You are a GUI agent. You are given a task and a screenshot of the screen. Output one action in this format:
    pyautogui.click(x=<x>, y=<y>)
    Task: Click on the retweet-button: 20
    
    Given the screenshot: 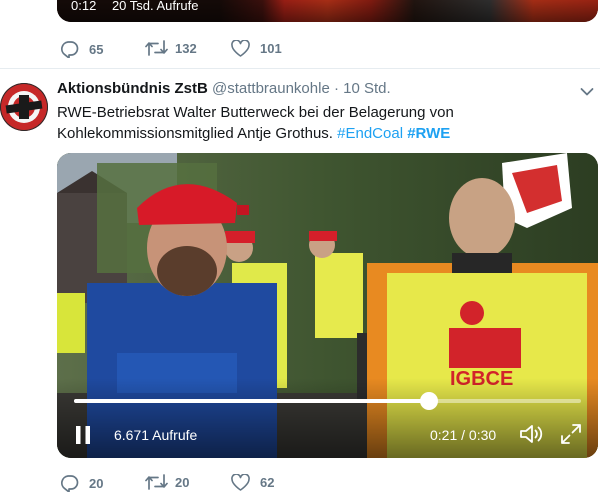 What is the action you would take?
    pyautogui.click(x=167, y=482)
    